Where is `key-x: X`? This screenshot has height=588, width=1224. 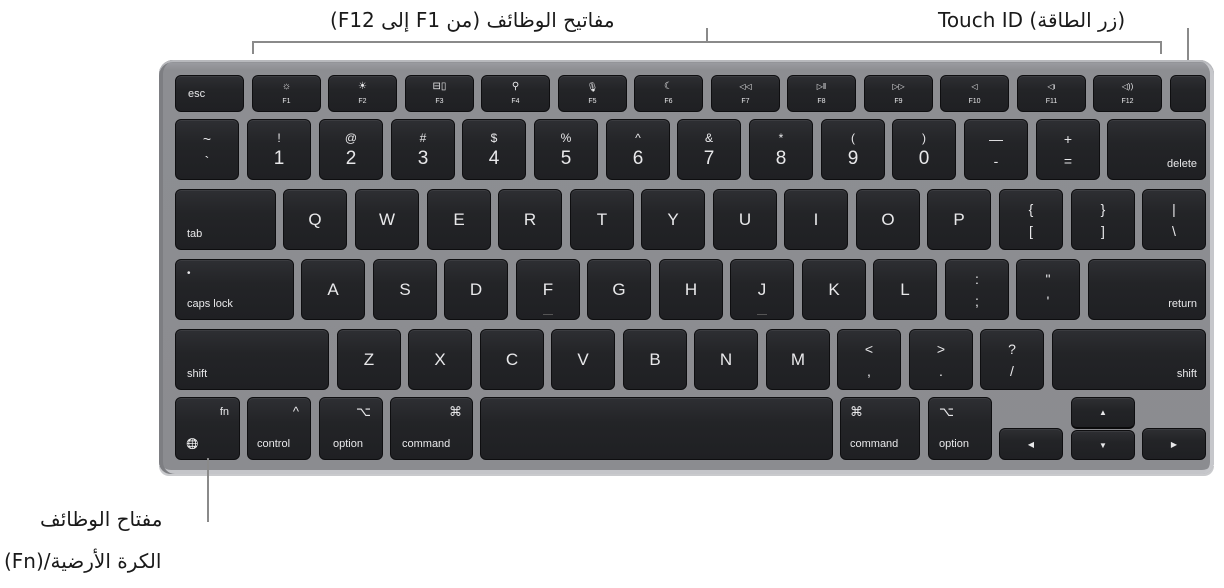 key-x: X is located at coordinates (440, 359).